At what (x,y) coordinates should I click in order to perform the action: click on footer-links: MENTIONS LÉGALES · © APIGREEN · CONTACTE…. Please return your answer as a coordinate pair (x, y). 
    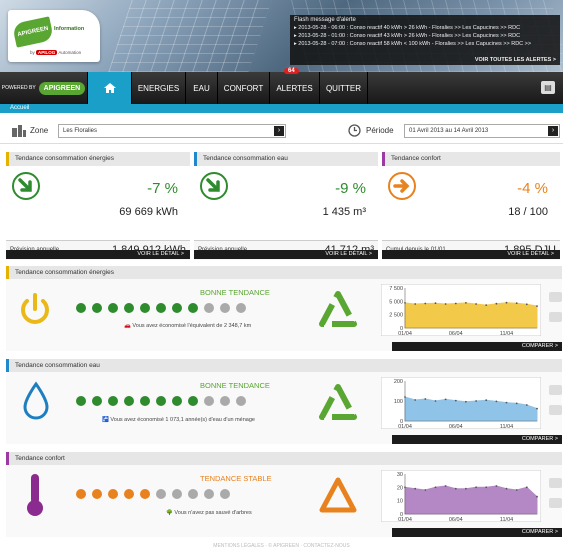
    Looking at the image, I should click on (281, 546).